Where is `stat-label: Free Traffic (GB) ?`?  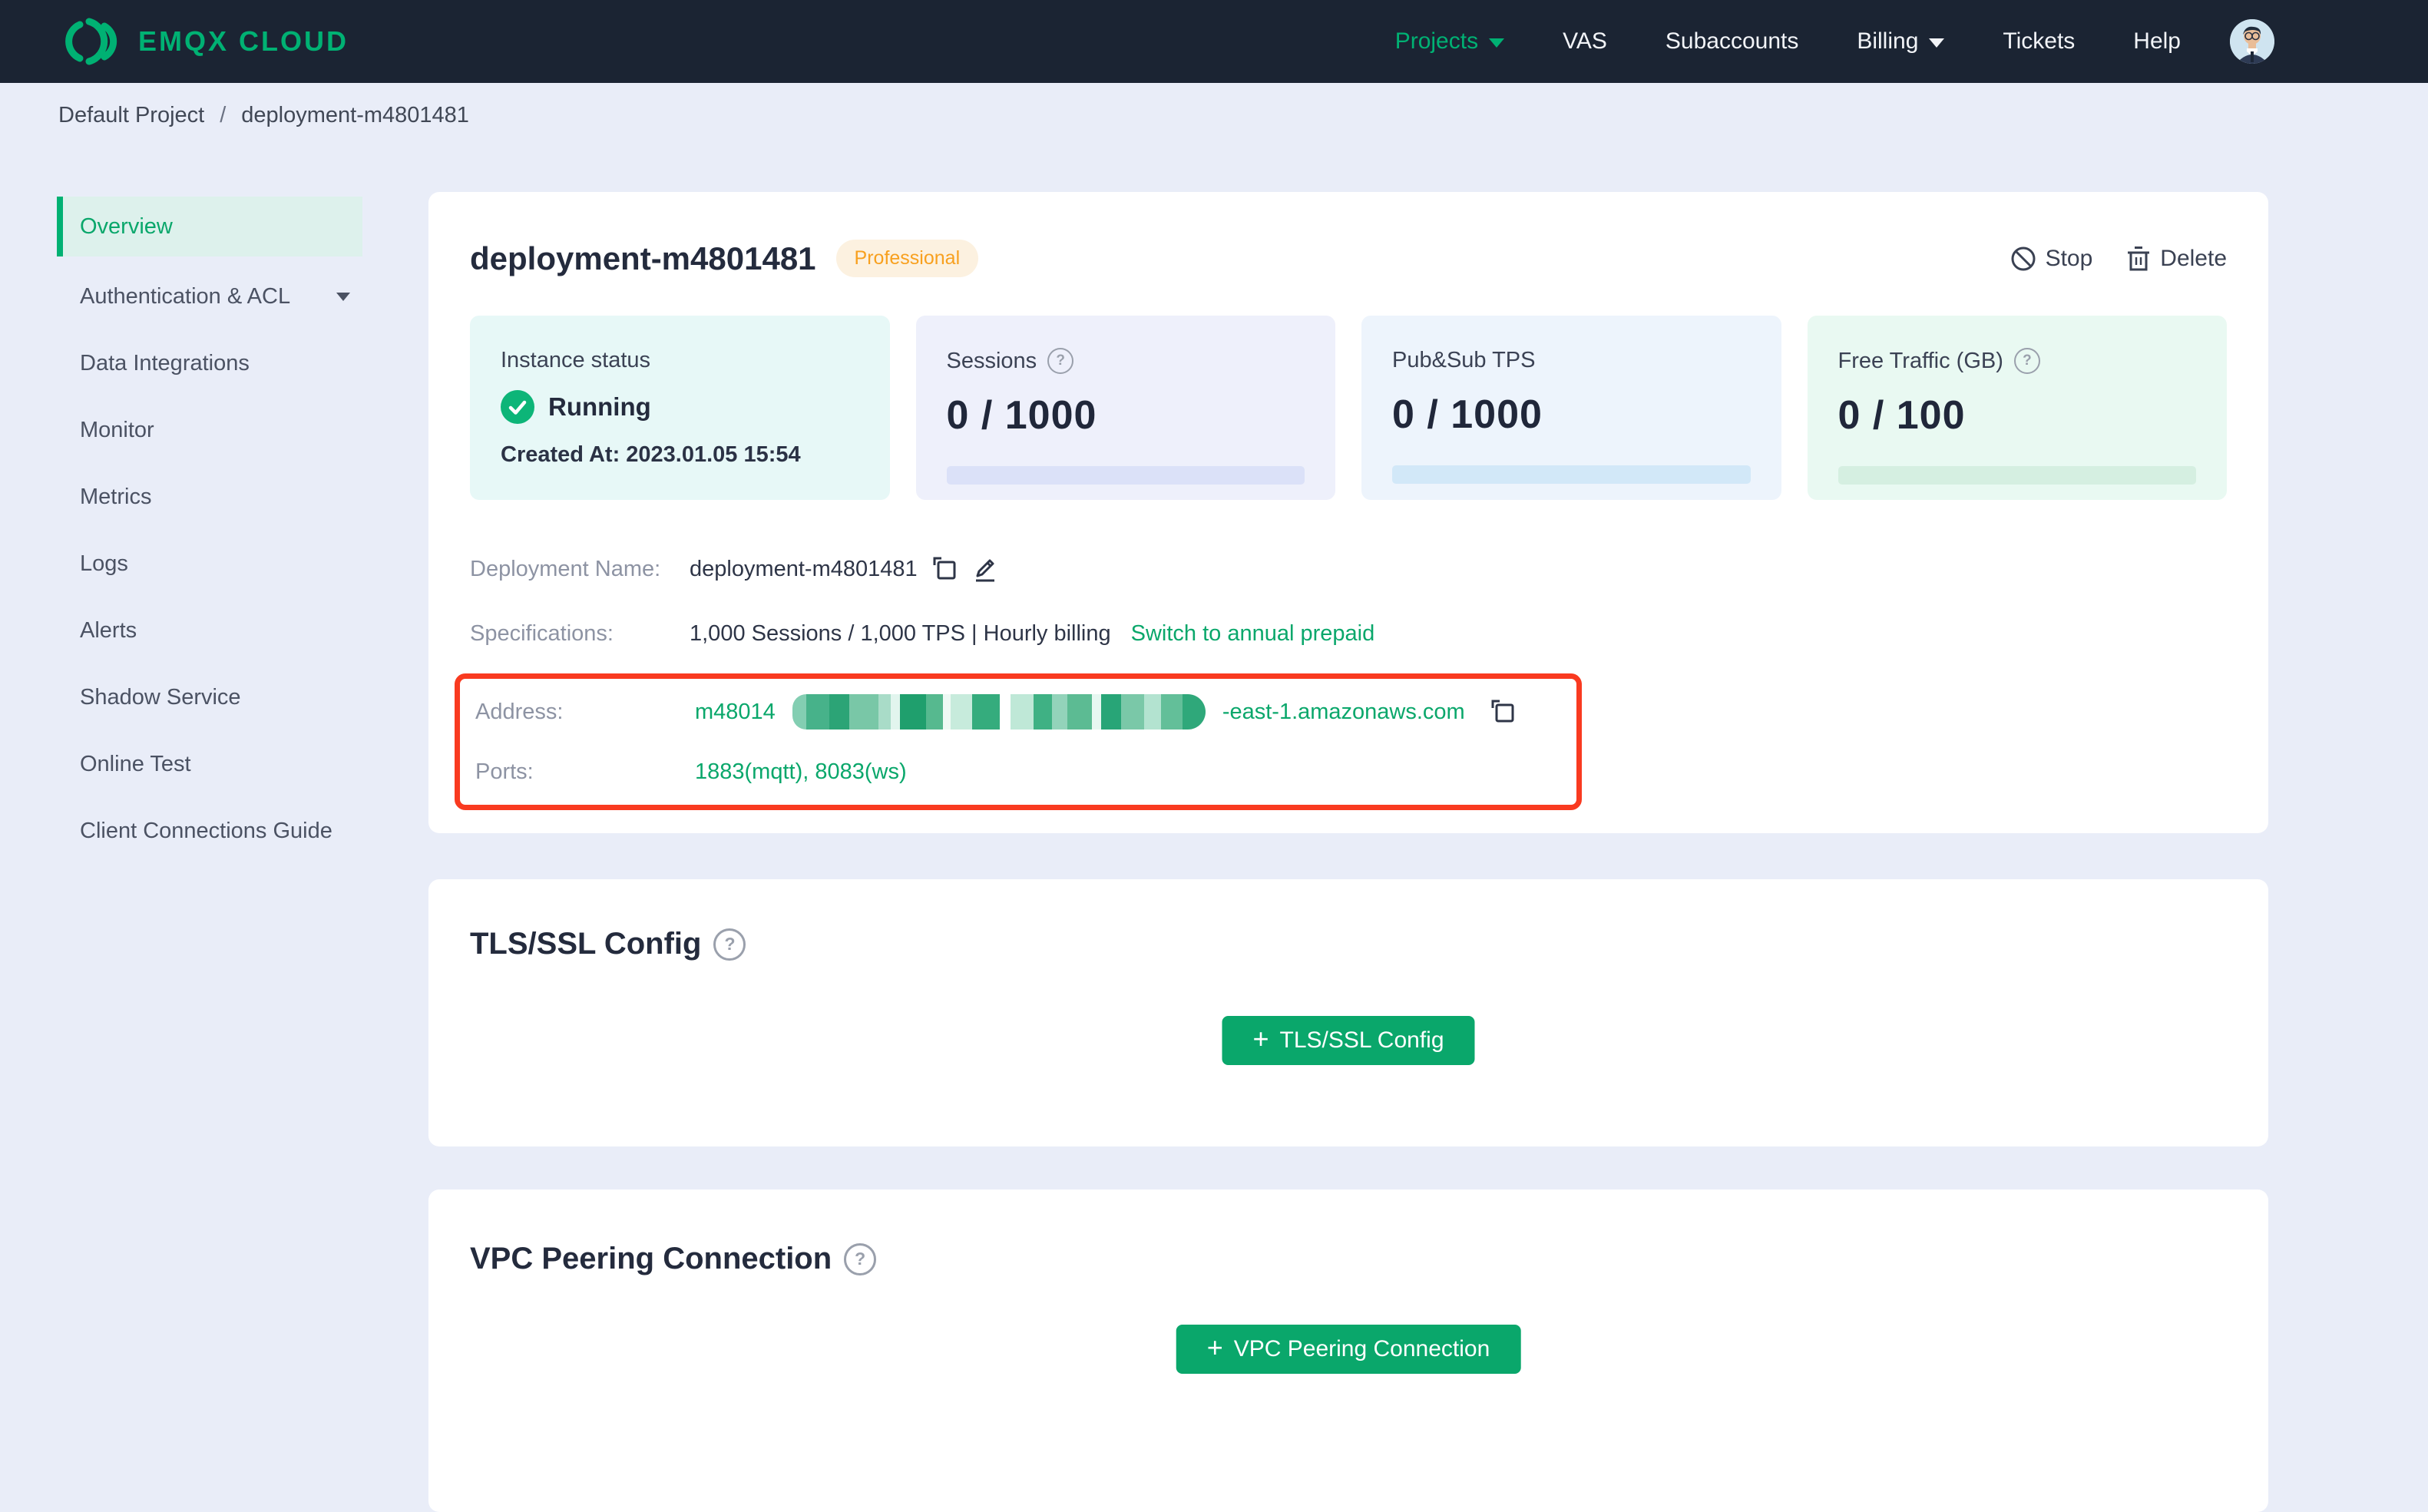 stat-label: Free Traffic (GB) ? is located at coordinates (2017, 361).